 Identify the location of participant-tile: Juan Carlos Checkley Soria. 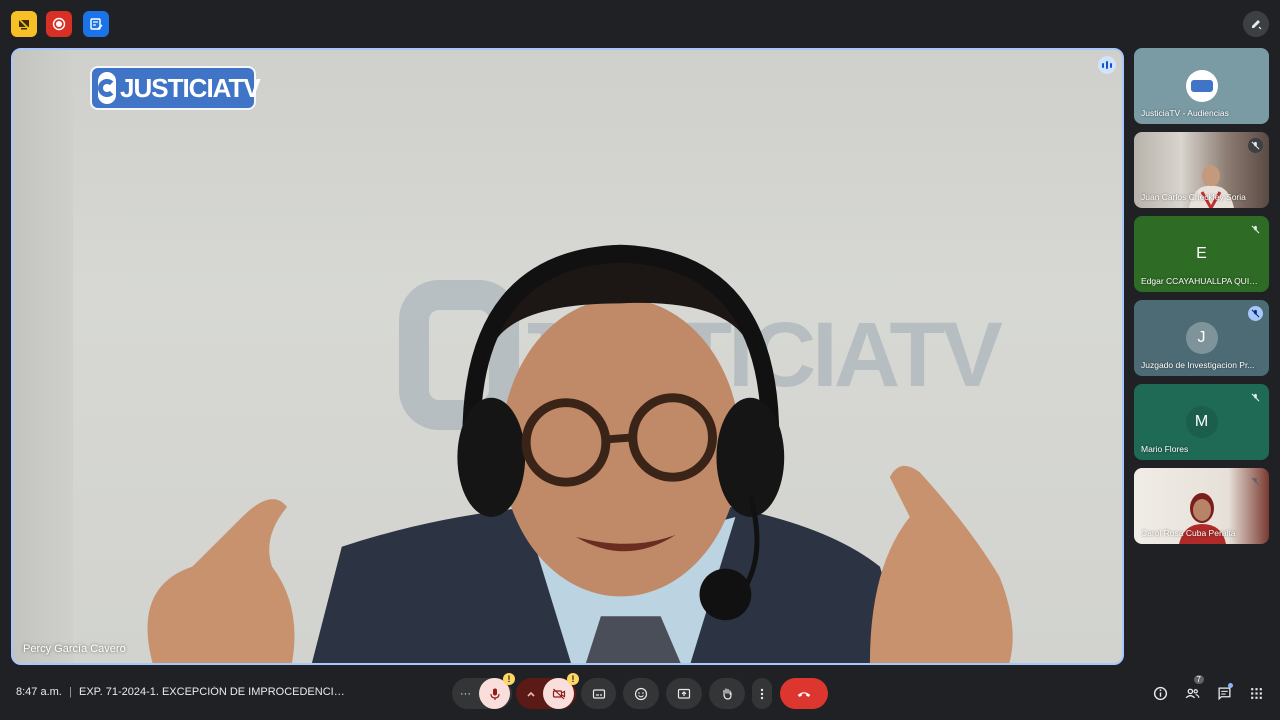
(1201, 170).